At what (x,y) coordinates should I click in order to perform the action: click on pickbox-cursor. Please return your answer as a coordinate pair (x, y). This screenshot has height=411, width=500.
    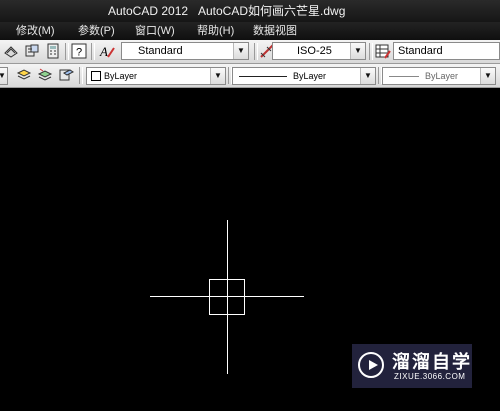
    Looking at the image, I should click on (227, 297).